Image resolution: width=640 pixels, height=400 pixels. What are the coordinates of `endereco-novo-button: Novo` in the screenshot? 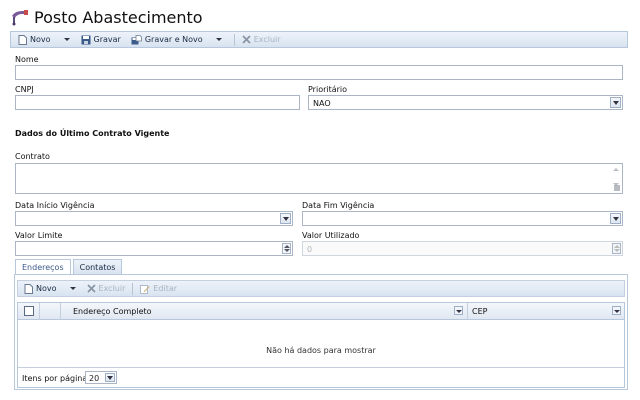 It's located at (40, 288).